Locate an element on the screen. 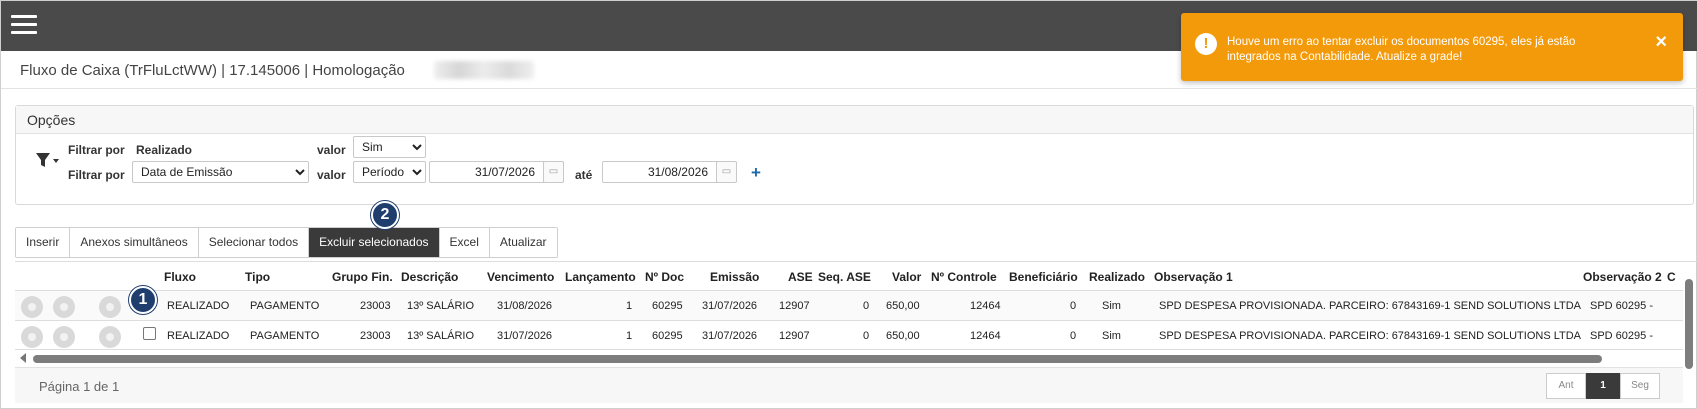  filter2-valor-label: valor is located at coordinates (331, 175).